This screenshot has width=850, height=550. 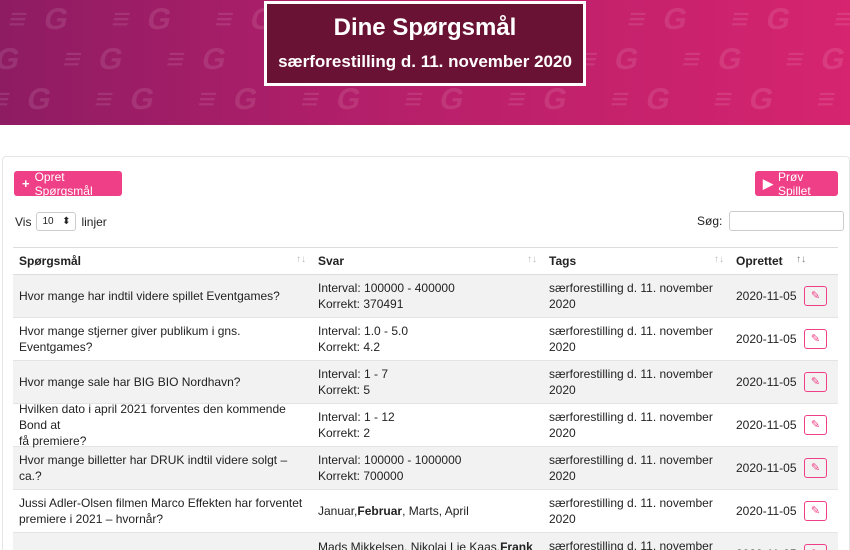 What do you see at coordinates (48, 221) in the screenshot?
I see `page-length-value: 10` at bounding box center [48, 221].